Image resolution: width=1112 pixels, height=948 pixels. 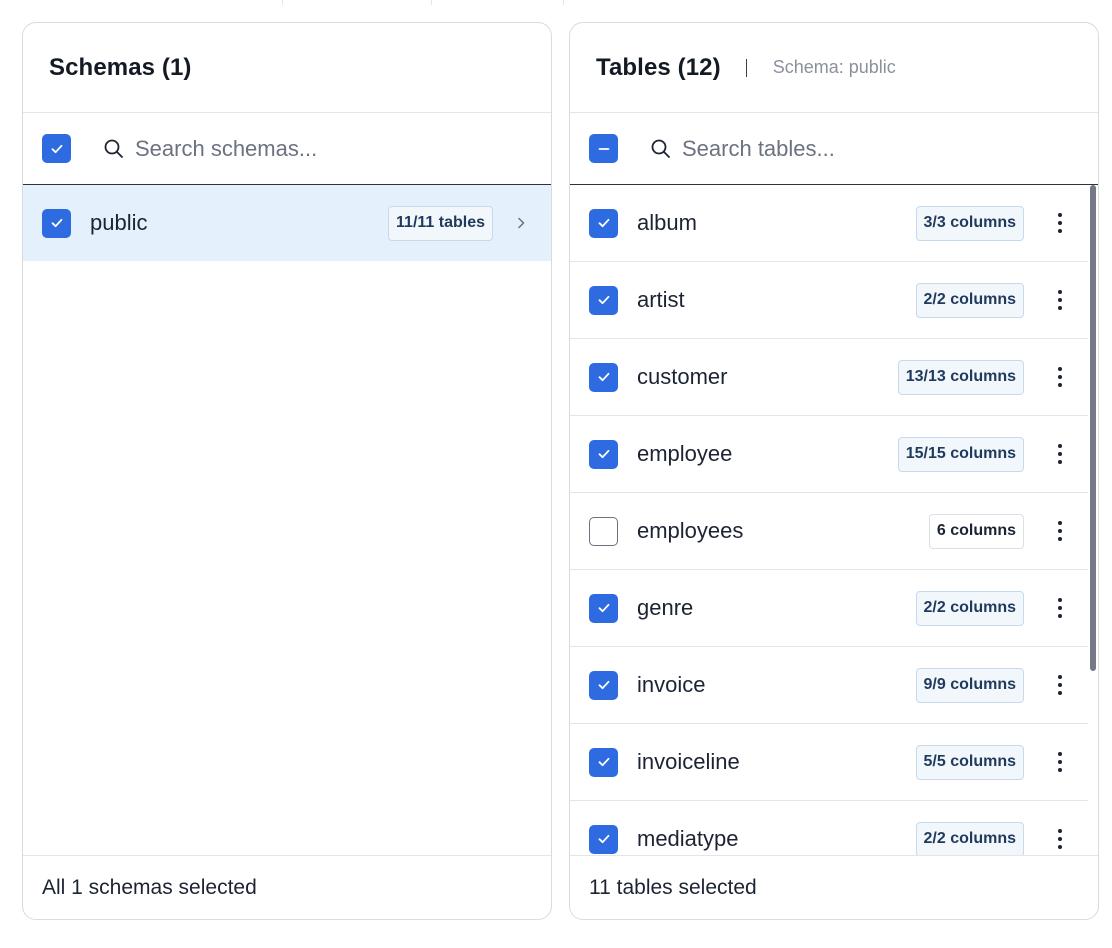 I want to click on table-row: employees 6 columns, so click(x=829, y=531).